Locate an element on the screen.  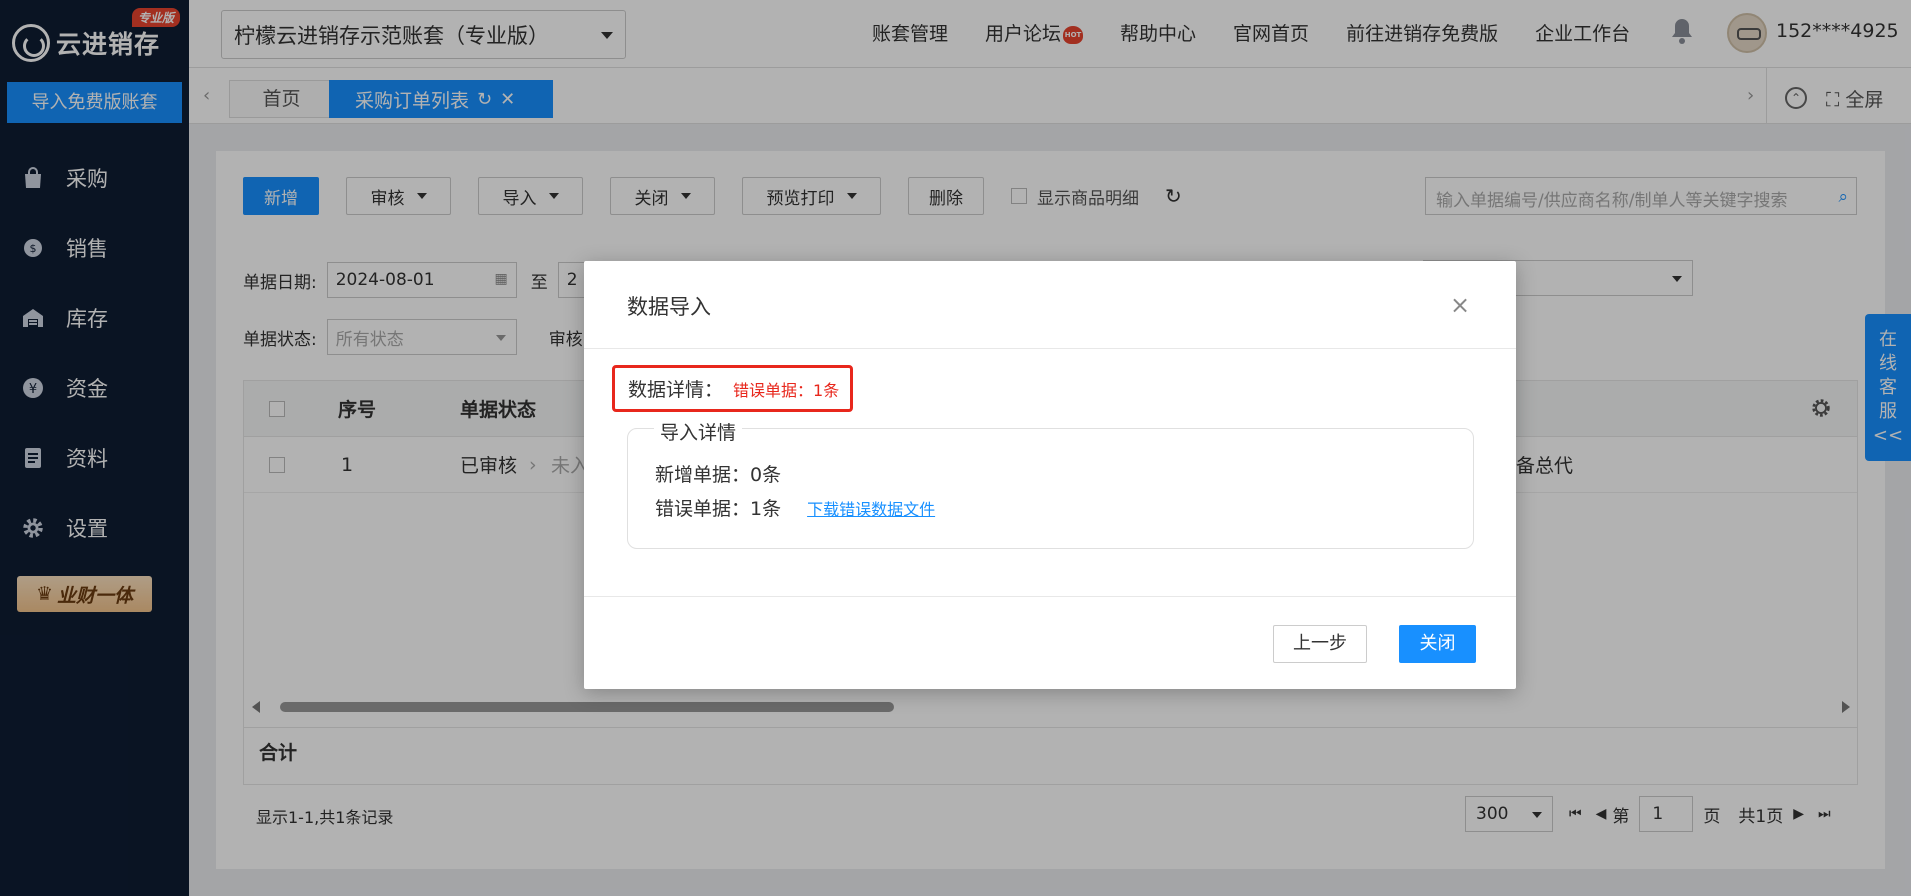
data-detail-highlight: 数据详情： 错误单据：1条 is located at coordinates (732, 388).